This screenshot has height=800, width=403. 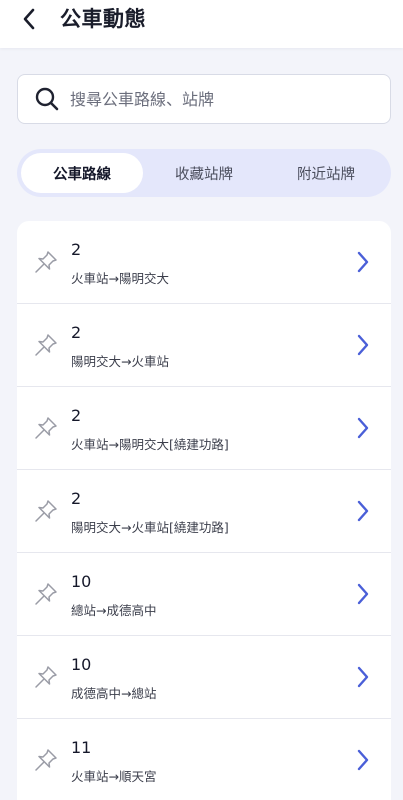 I want to click on route-row: 10 總站→成德高中, so click(x=204, y=594).